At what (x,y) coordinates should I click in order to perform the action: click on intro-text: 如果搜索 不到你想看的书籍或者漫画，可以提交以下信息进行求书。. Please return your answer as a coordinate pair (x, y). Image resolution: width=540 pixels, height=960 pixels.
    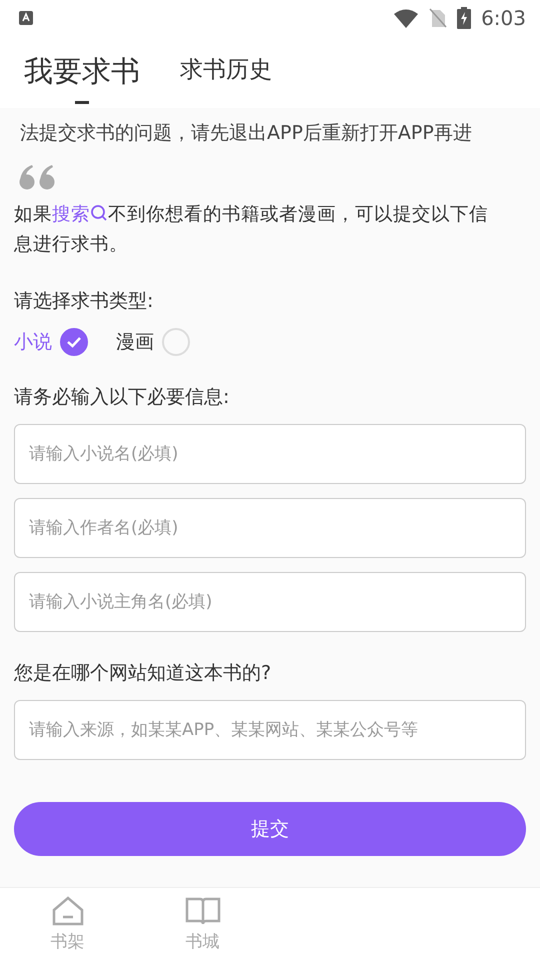
    Looking at the image, I should click on (251, 230).